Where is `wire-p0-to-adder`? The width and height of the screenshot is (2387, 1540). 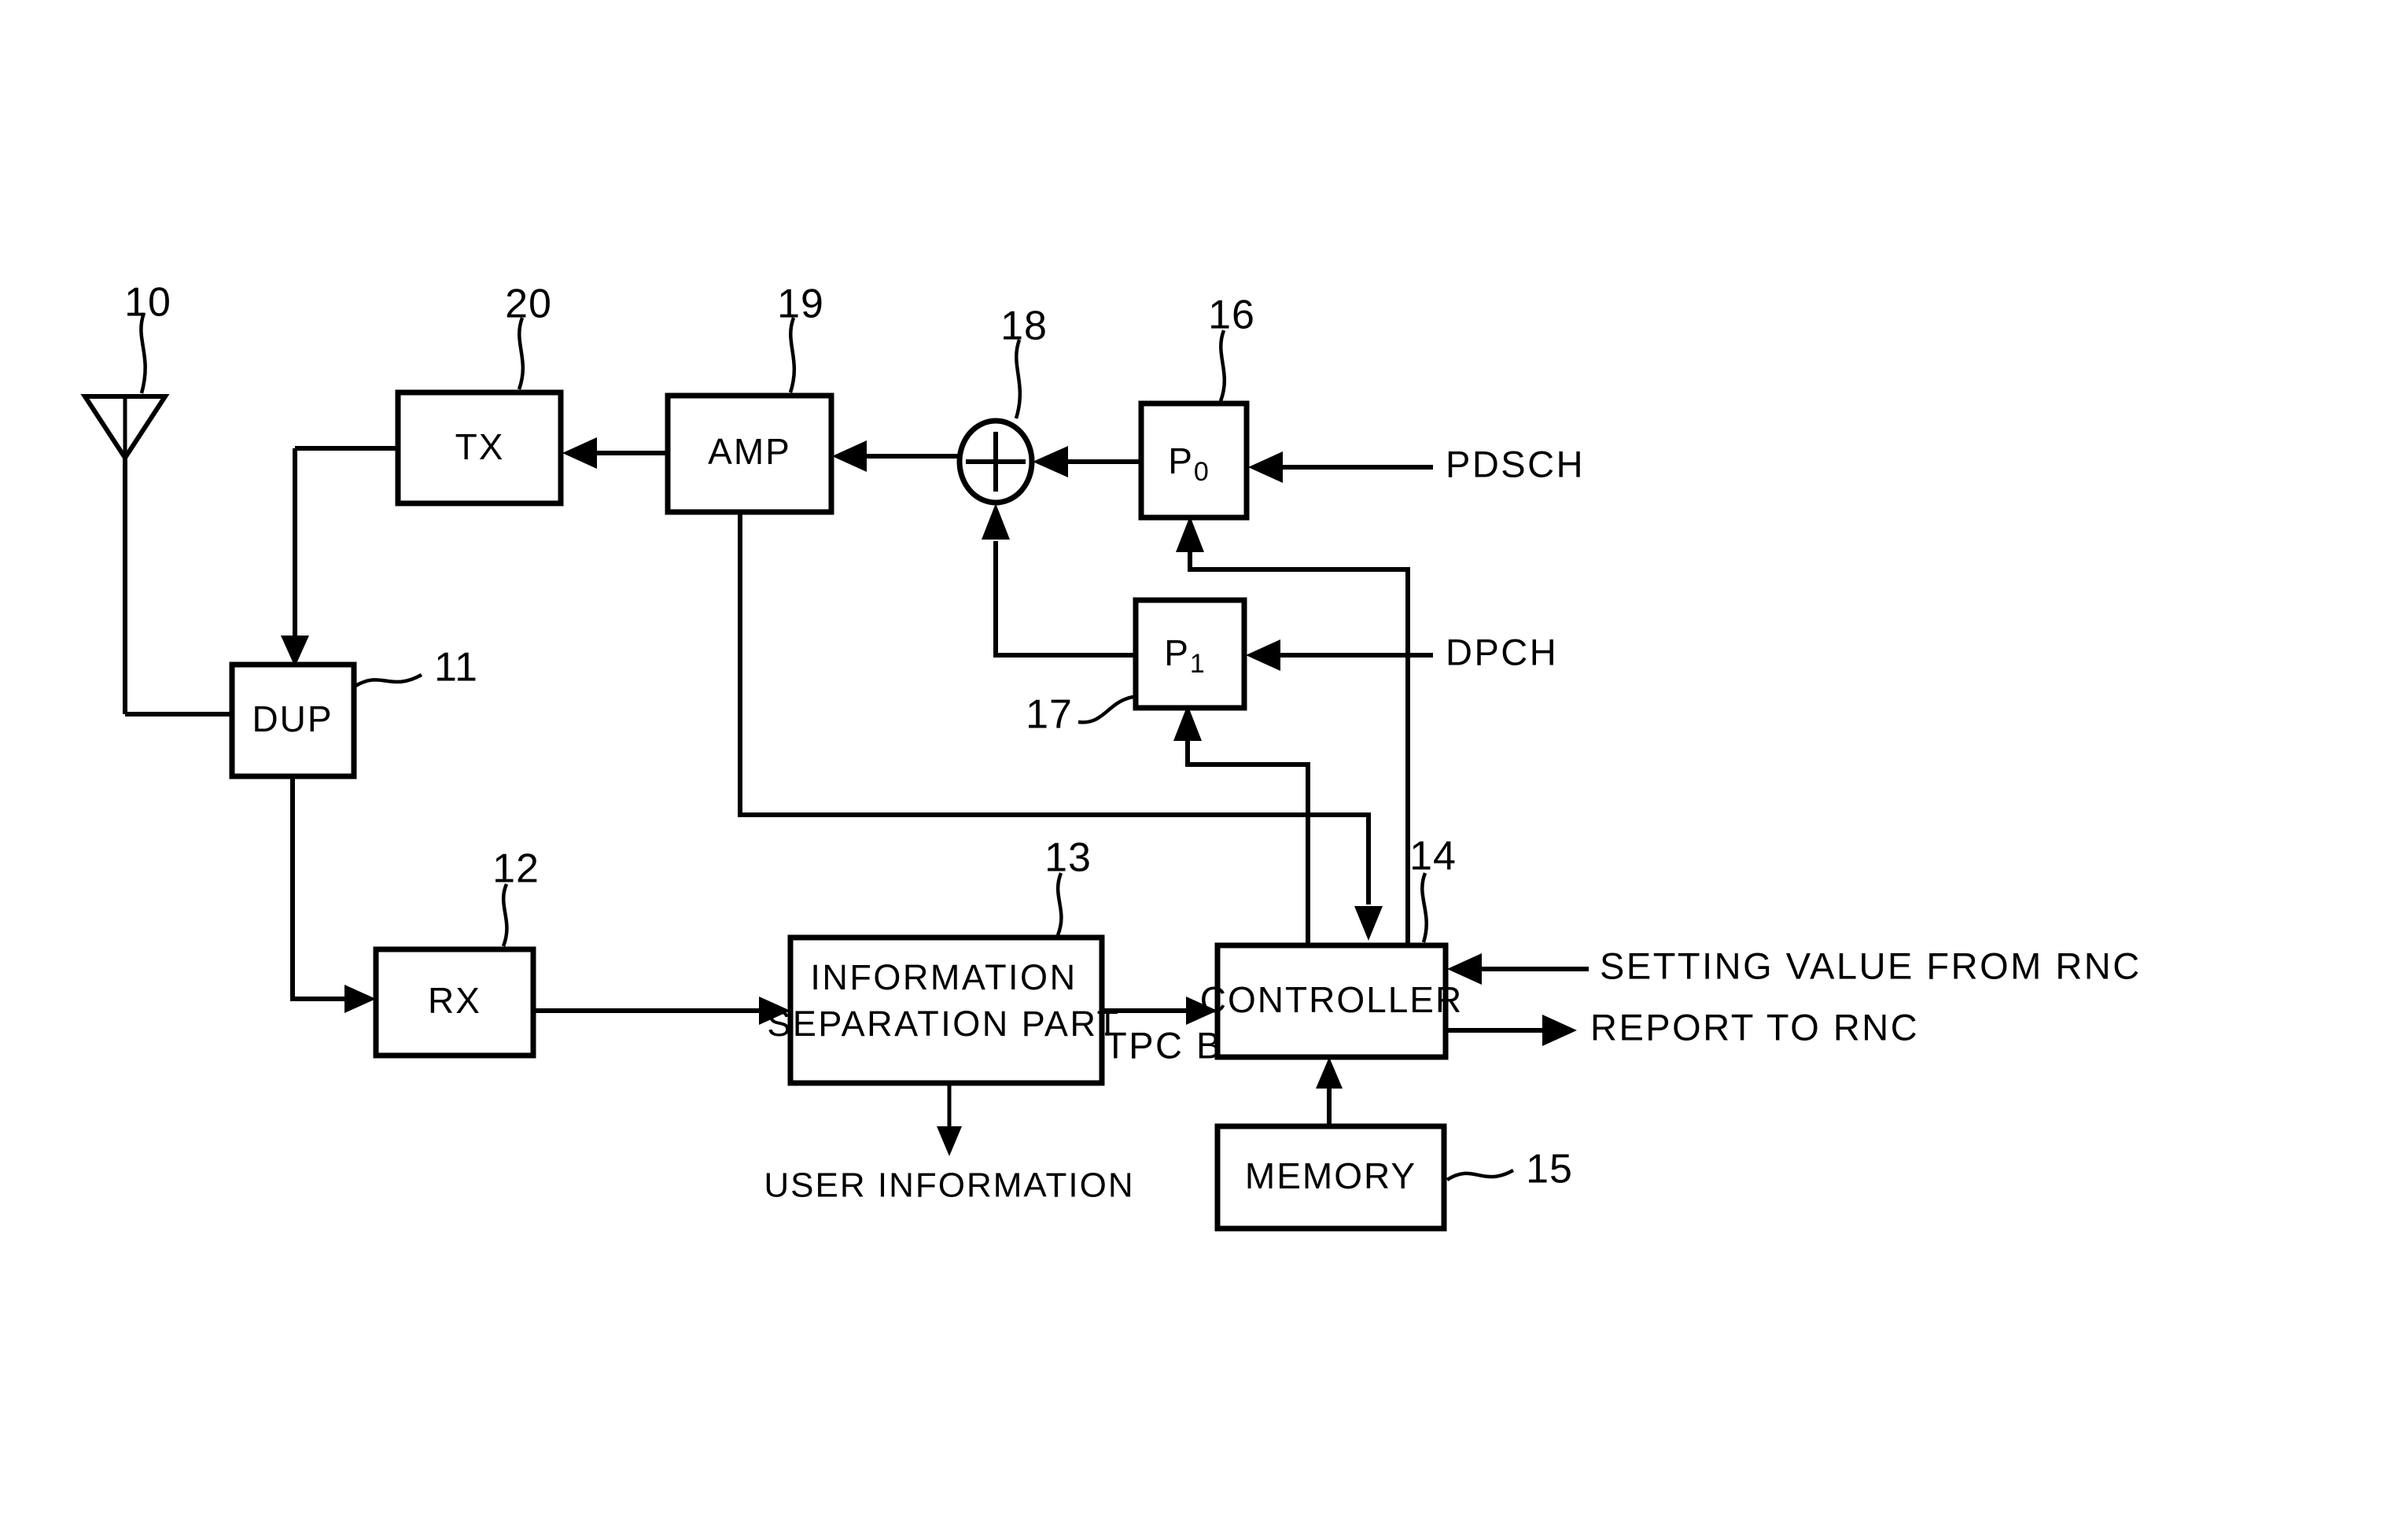 wire-p0-to-adder is located at coordinates (1087, 462).